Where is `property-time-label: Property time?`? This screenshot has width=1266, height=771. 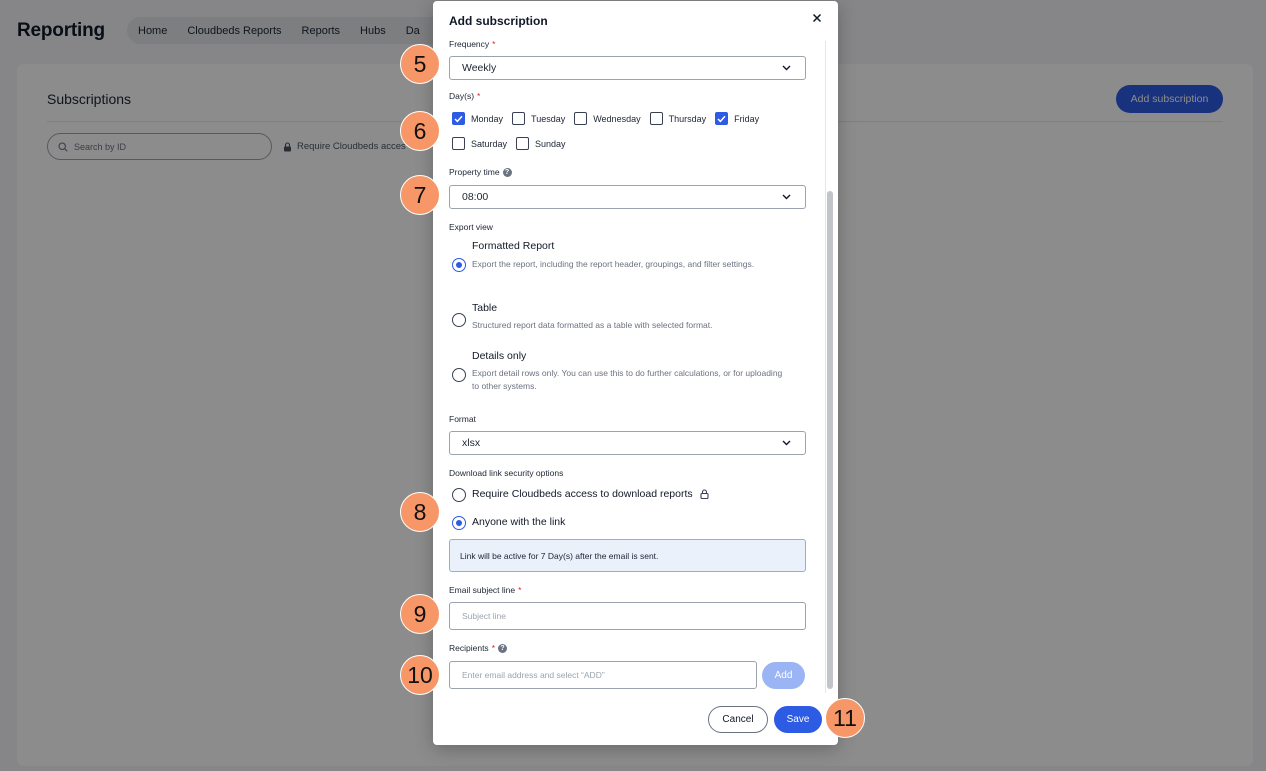 property-time-label: Property time? is located at coordinates (480, 172).